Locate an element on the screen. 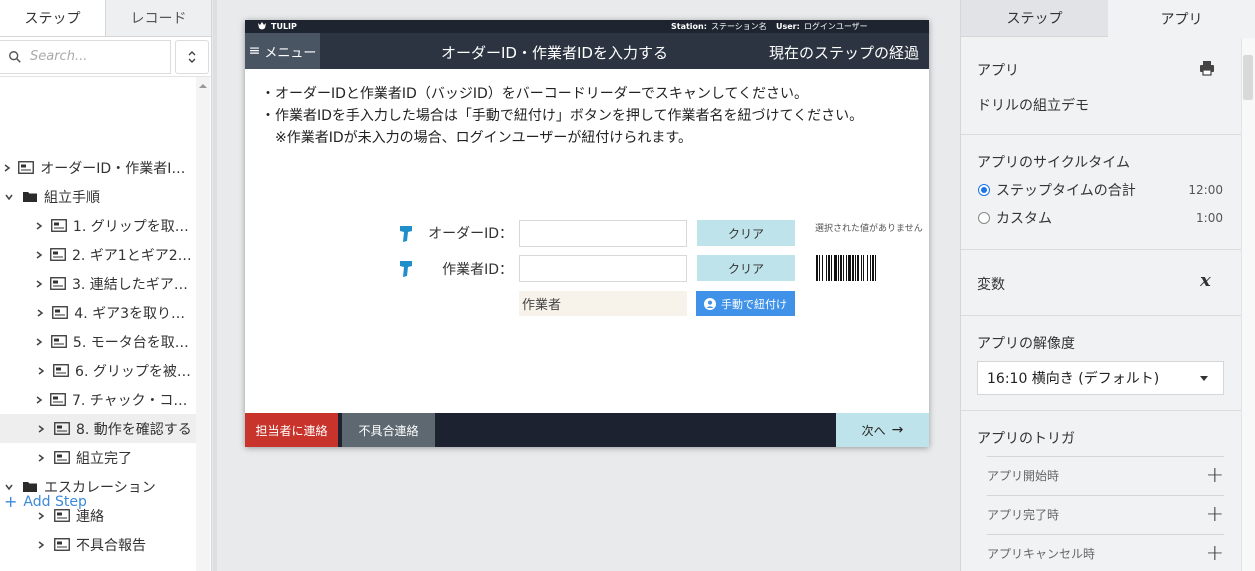  sort-button is located at coordinates (192, 56).